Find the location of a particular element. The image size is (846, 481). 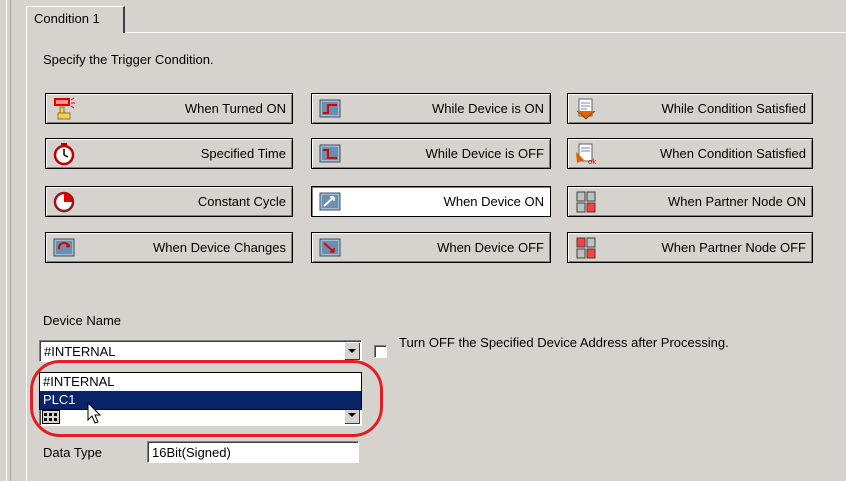

device-name-label: Device Name is located at coordinates (82, 320).